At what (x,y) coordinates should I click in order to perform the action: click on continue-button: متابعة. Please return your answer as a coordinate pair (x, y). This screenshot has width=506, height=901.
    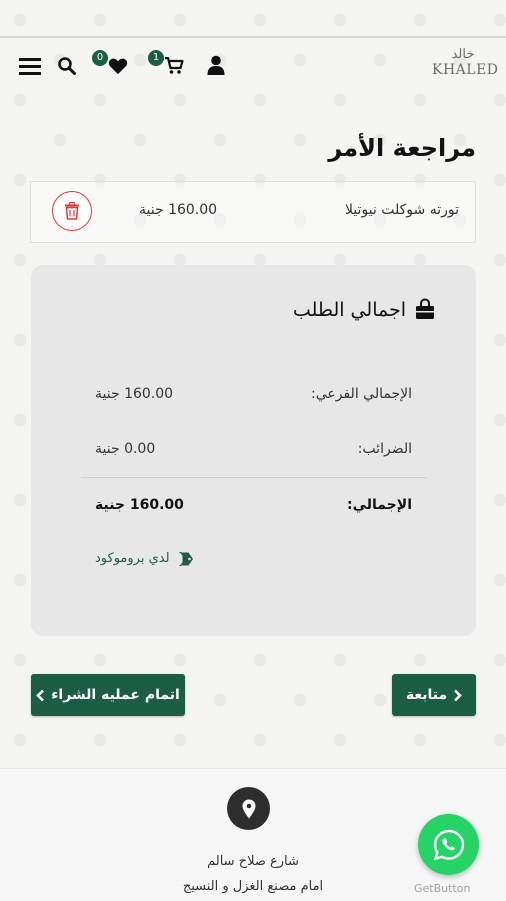
    Looking at the image, I should click on (434, 695).